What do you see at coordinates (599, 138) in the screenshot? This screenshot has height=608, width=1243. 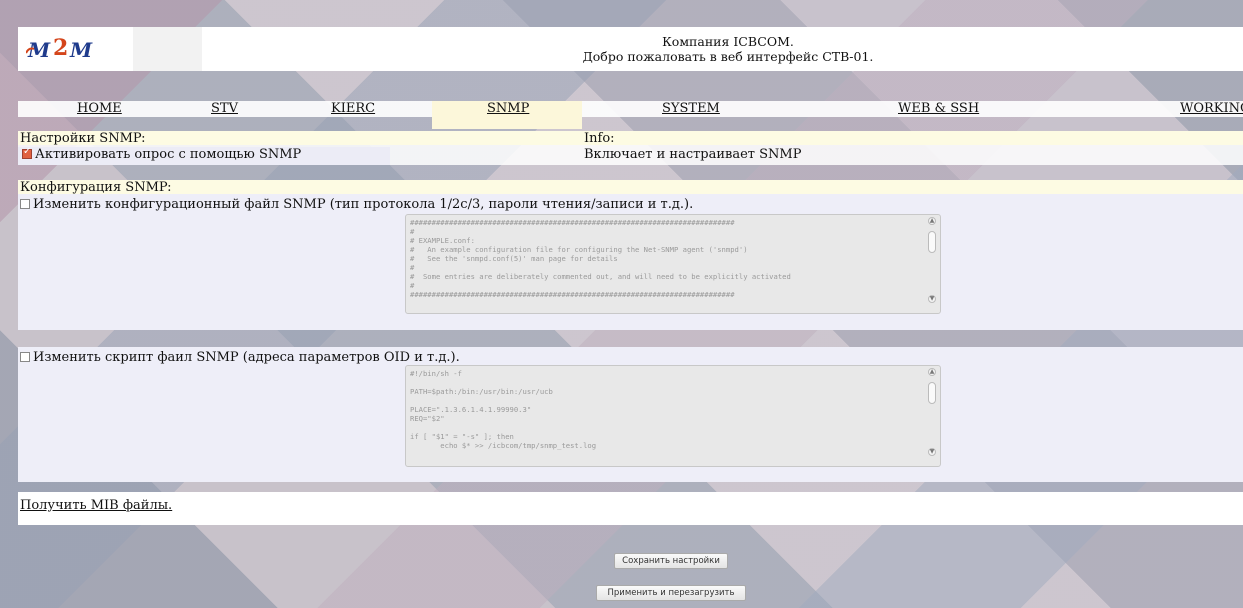 I see `info-label: Info:` at bounding box center [599, 138].